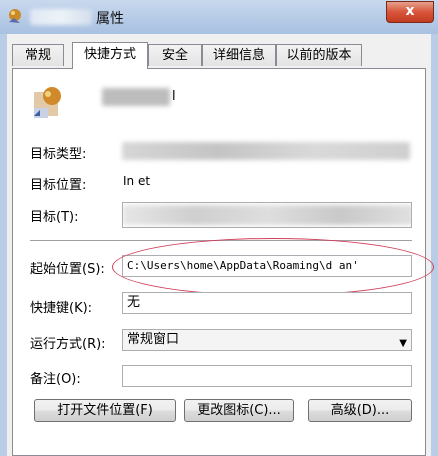  Describe the element at coordinates (267, 340) in the screenshot. I see `run-select: 常规窗口 ▼` at that location.